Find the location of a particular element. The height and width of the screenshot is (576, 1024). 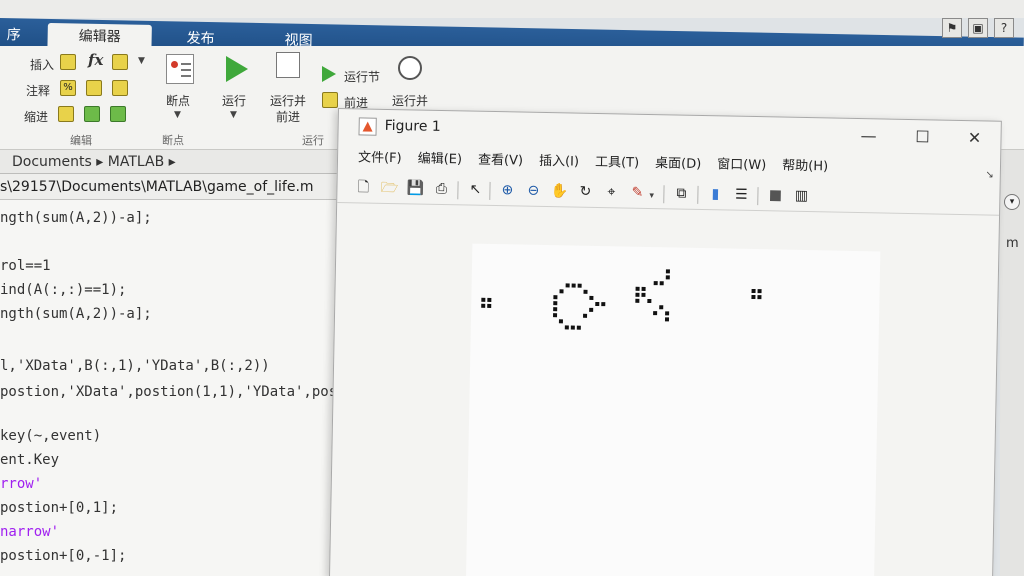

hide-plot-tools-icon: ■ is located at coordinates (775, 195).